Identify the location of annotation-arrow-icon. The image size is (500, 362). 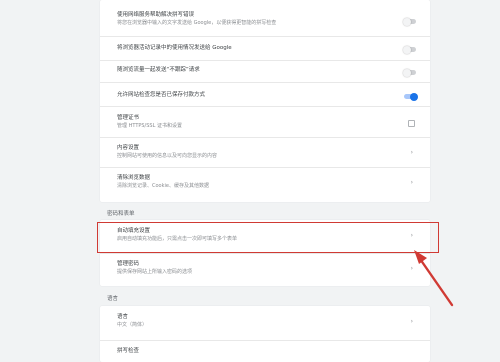
(434, 278).